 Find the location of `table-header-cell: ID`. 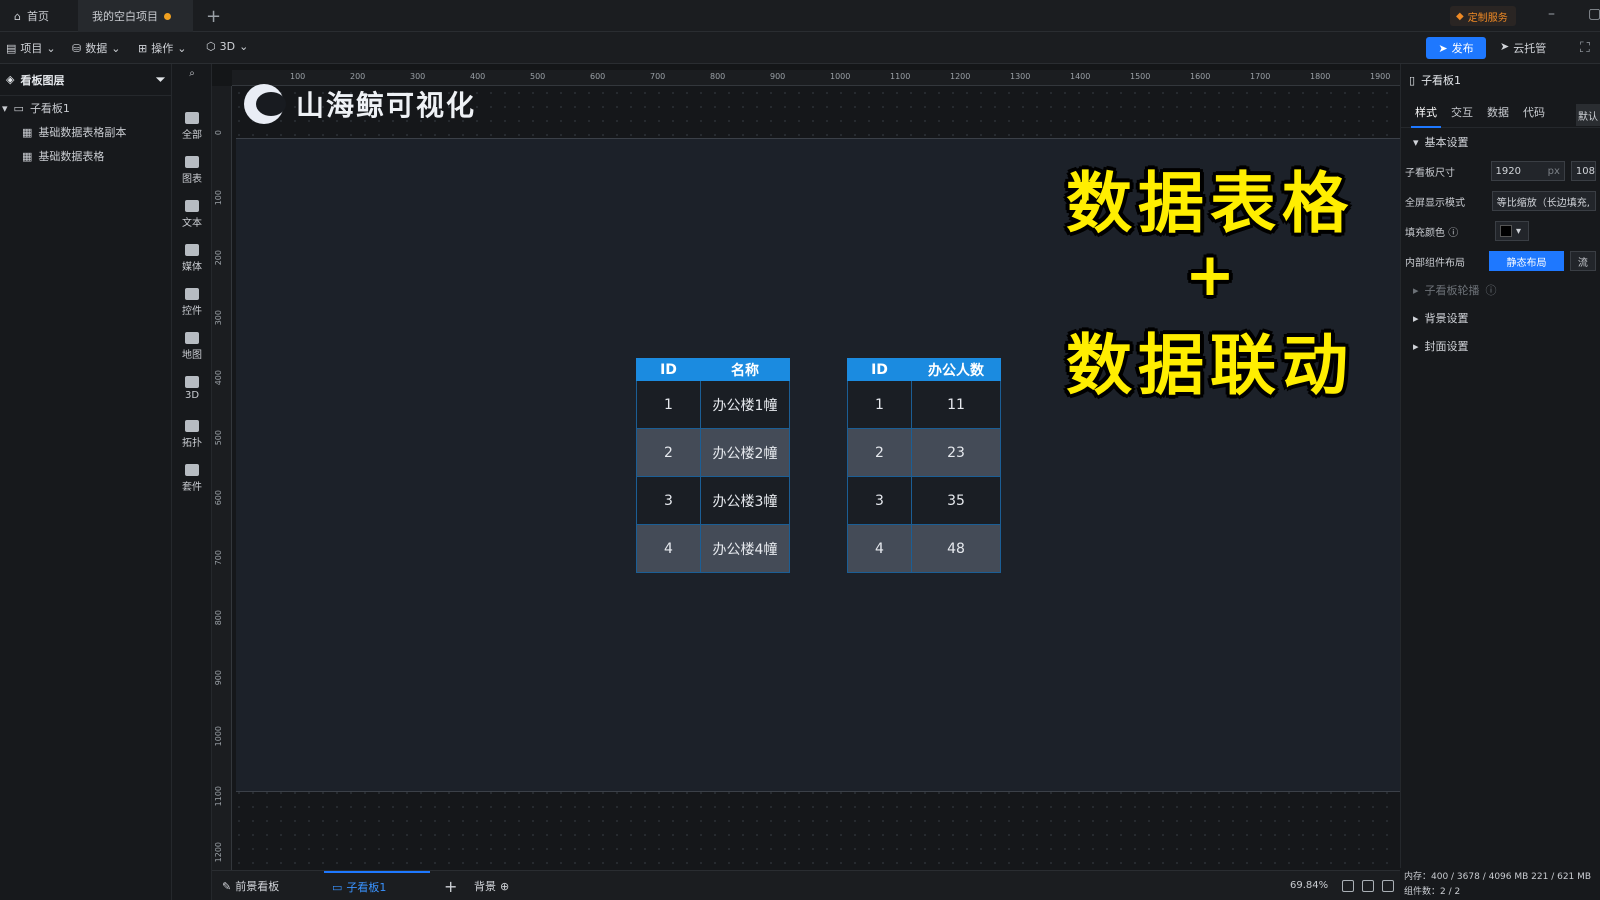

table-header-cell: ID is located at coordinates (668, 369).